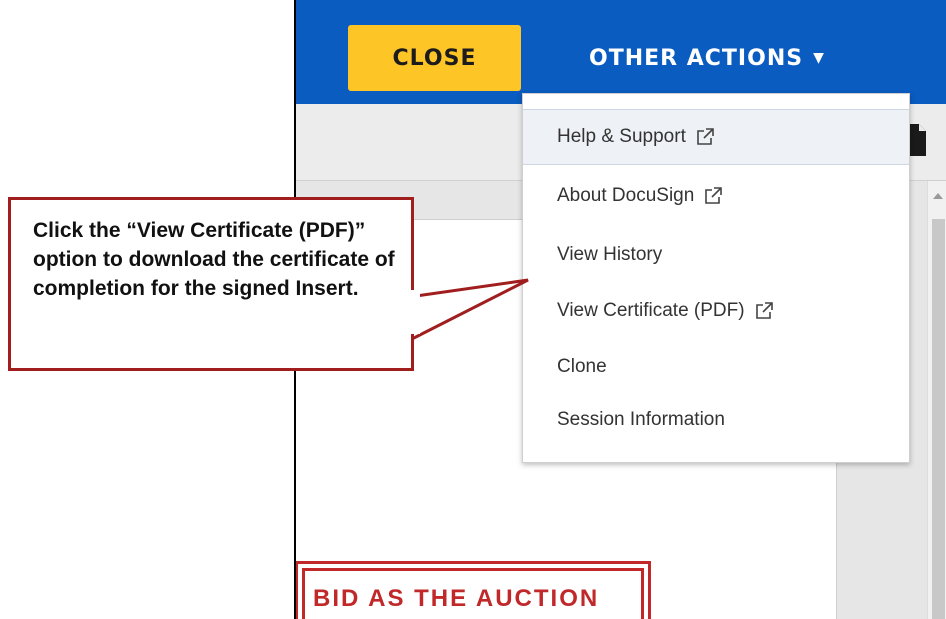 This screenshot has width=946, height=619. I want to click on close-button: CLOSE, so click(434, 58).